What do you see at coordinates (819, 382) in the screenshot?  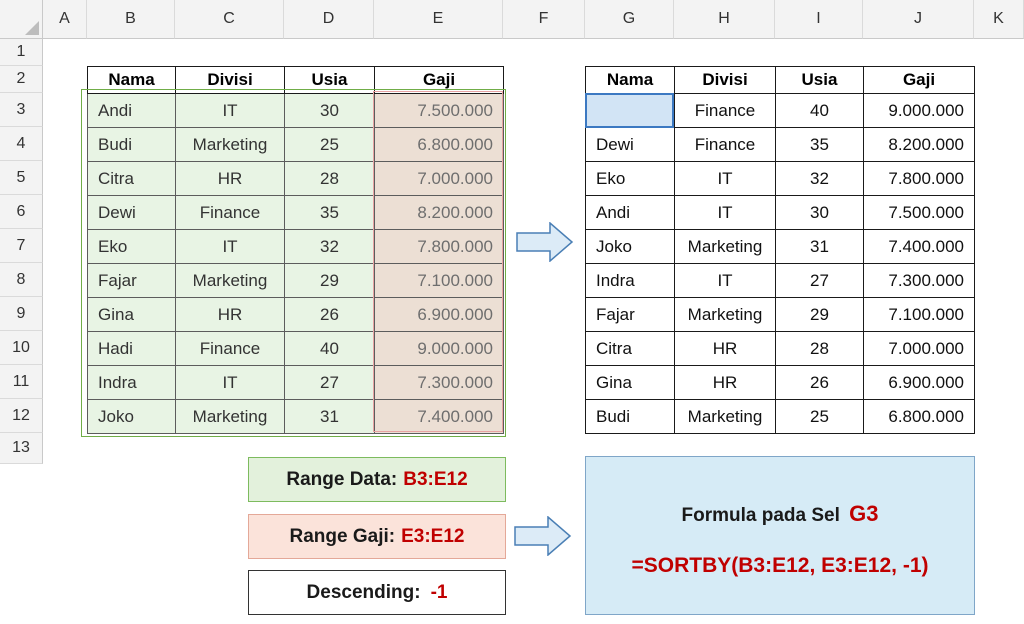 I see `result-cell-usia: 26` at bounding box center [819, 382].